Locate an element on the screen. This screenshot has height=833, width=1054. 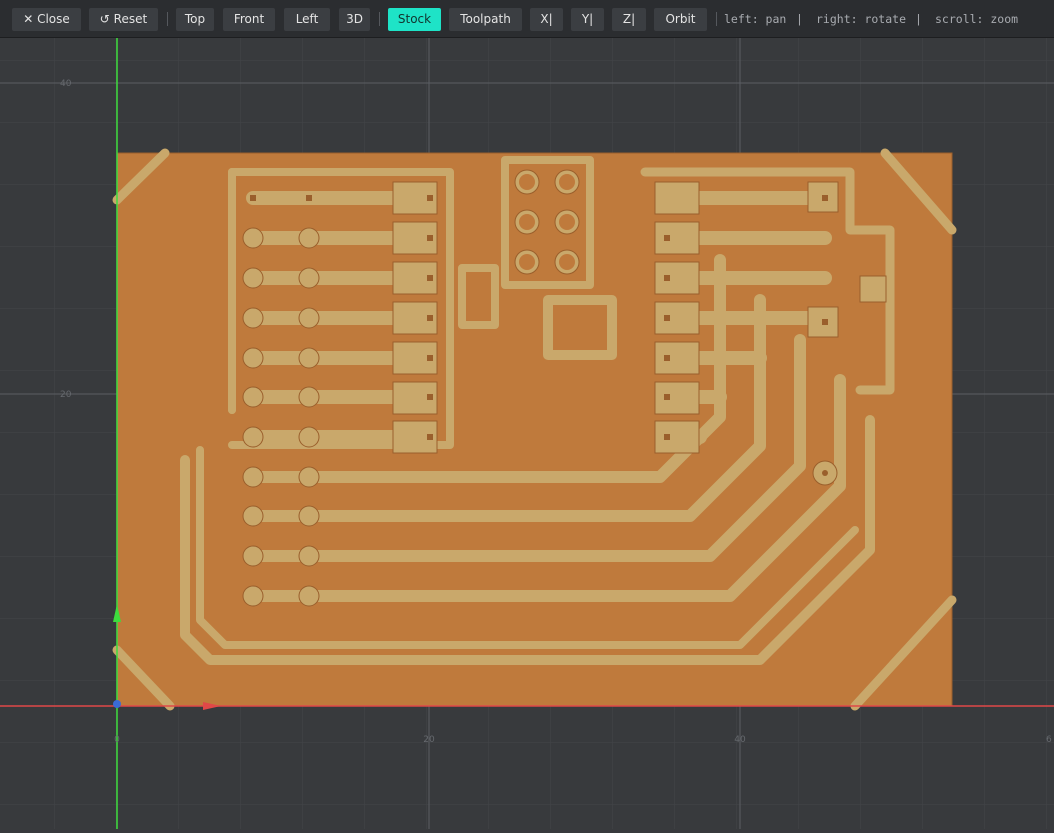
z-axis-marker-icon is located at coordinates (117, 704).